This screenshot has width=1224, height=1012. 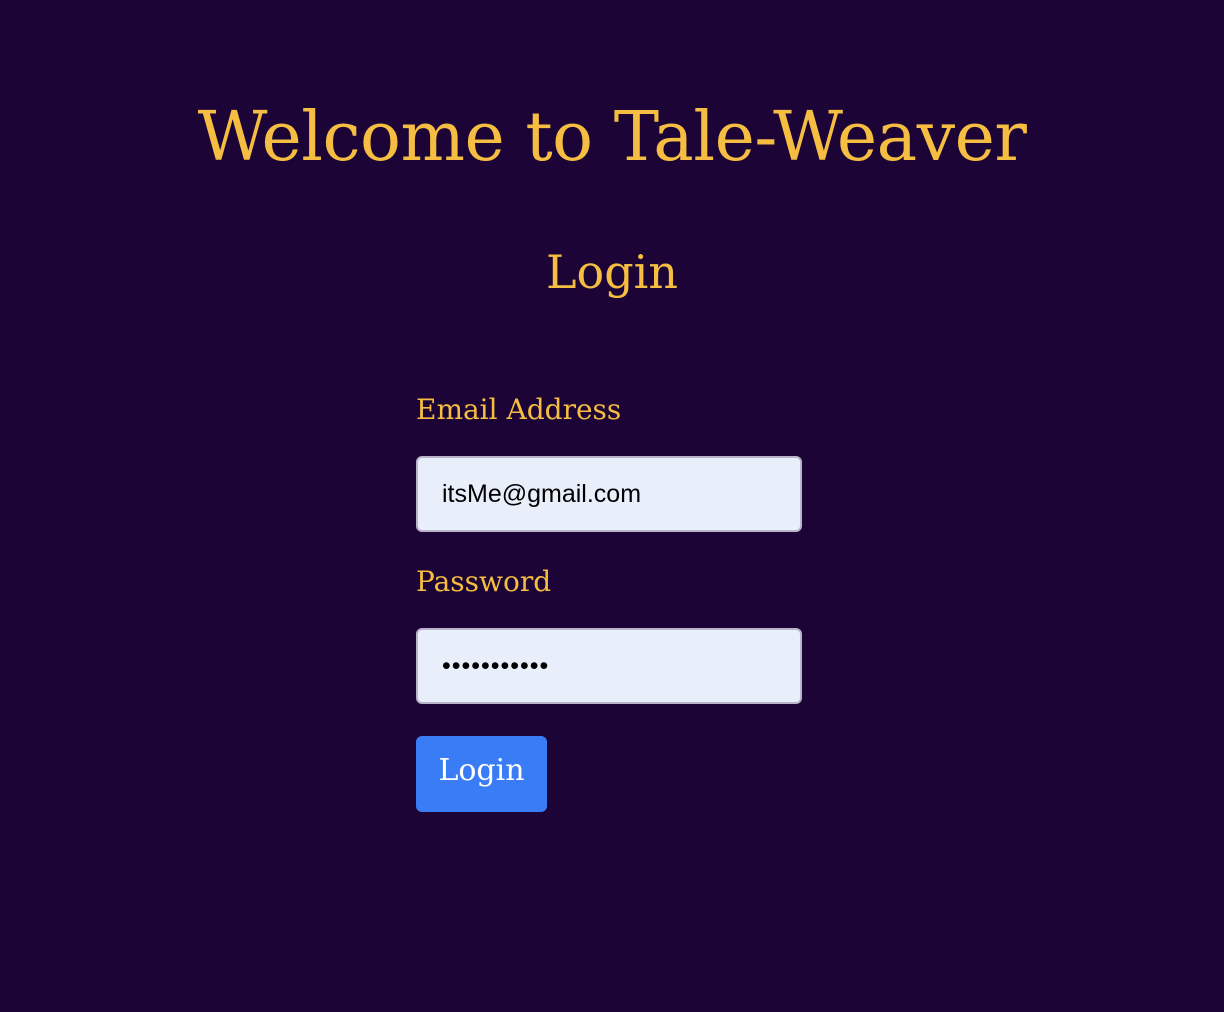 I want to click on login-form: Email Address Password Login, so click(x=609, y=601).